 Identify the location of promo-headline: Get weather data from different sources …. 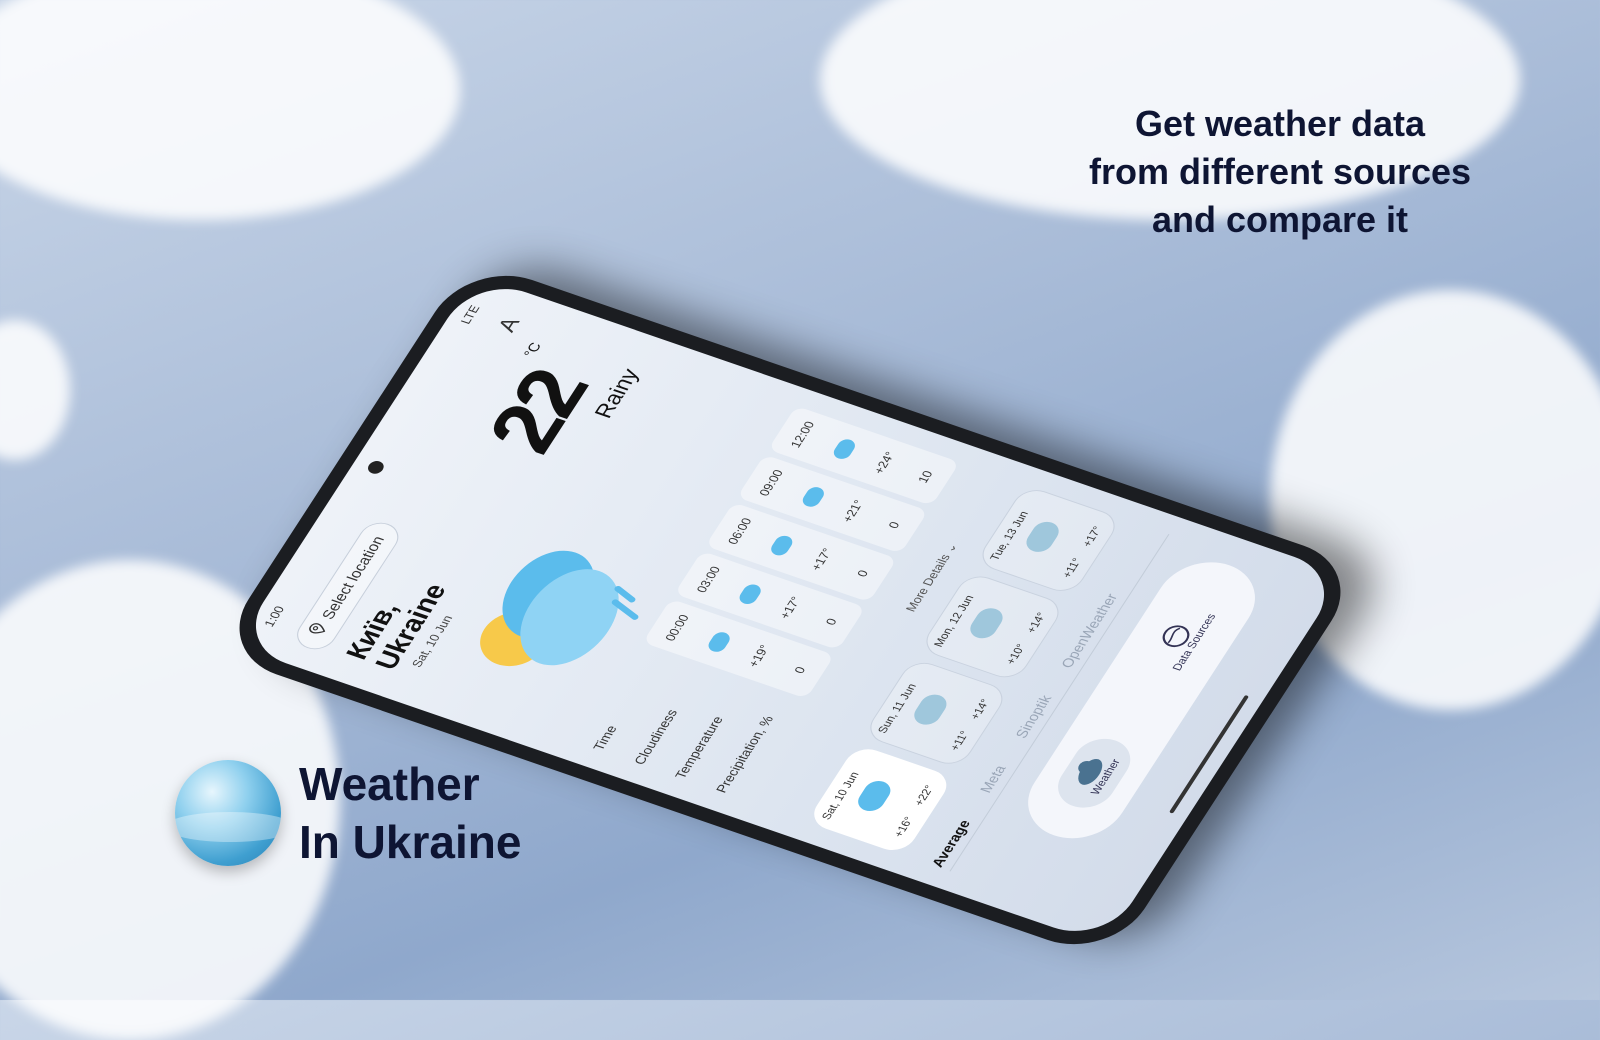
(1280, 172).